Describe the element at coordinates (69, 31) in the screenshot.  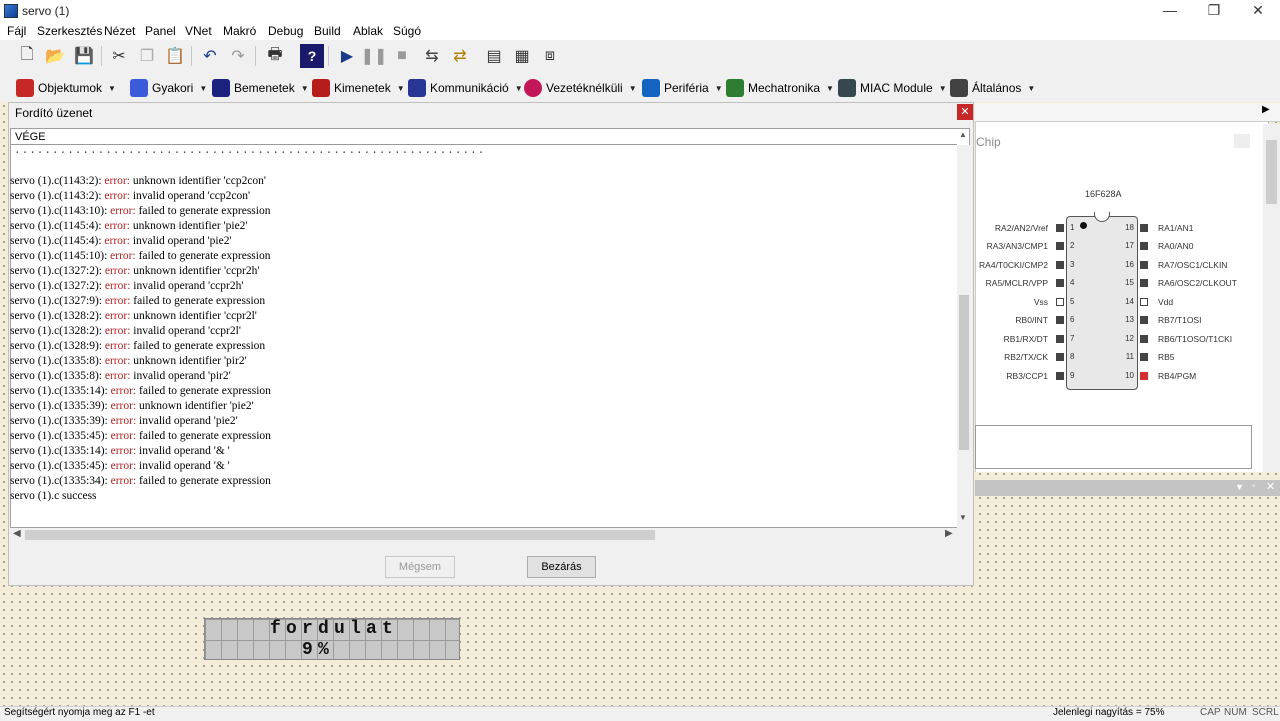
I see `menu-edit: Szerkesztés` at that location.